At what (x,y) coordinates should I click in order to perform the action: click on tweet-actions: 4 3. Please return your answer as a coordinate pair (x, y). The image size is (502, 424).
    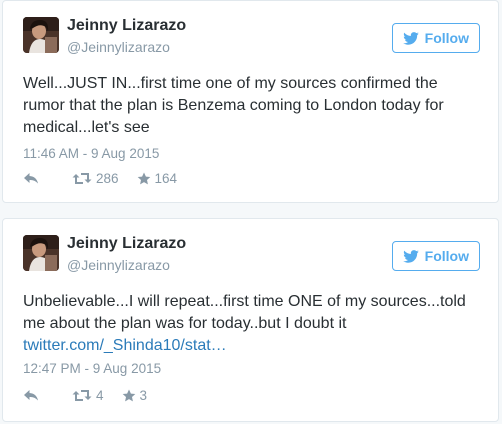
    Looking at the image, I should click on (85, 395).